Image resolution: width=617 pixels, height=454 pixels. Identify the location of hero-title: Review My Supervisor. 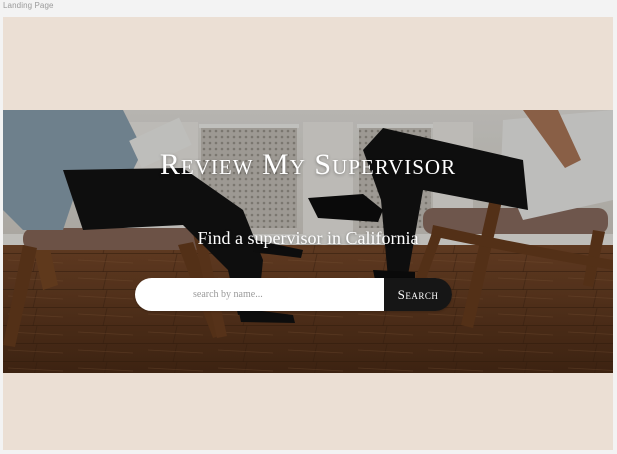
(308, 164).